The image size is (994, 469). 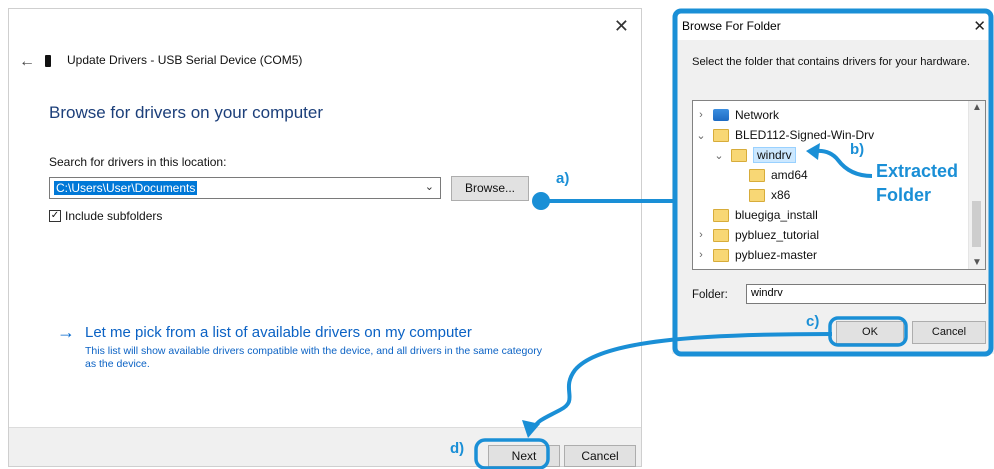 I want to click on tree-item-pybluez-tutorial: › pybluez_tutorial, so click(x=757, y=235).